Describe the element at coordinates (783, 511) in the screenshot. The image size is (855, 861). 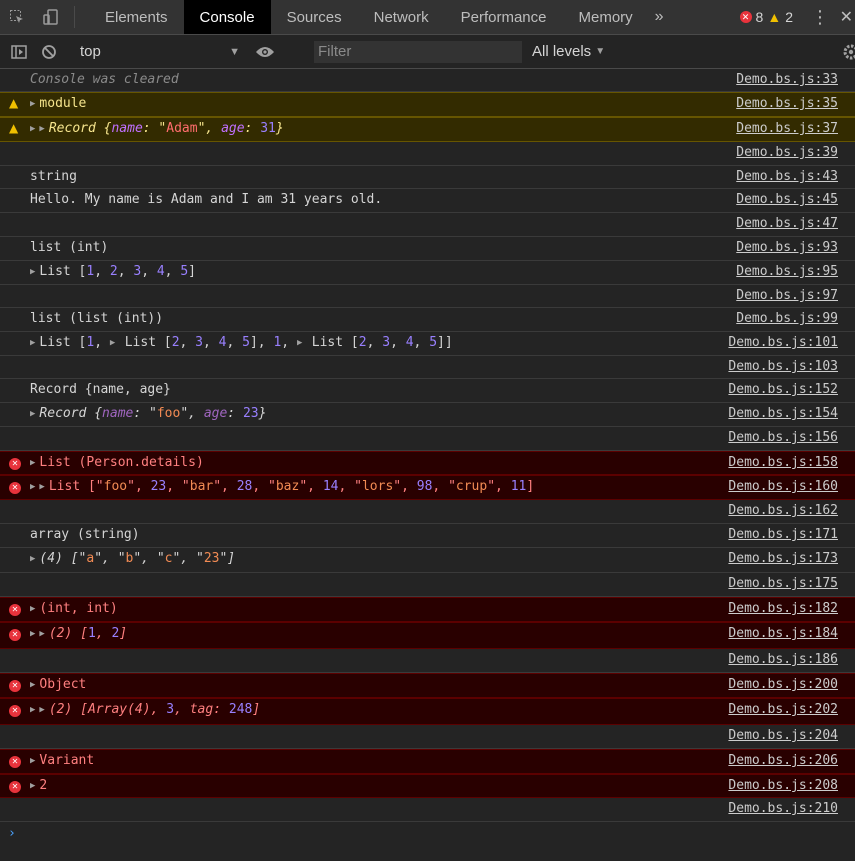
I see `source-link: Demo.bs.js:162` at that location.